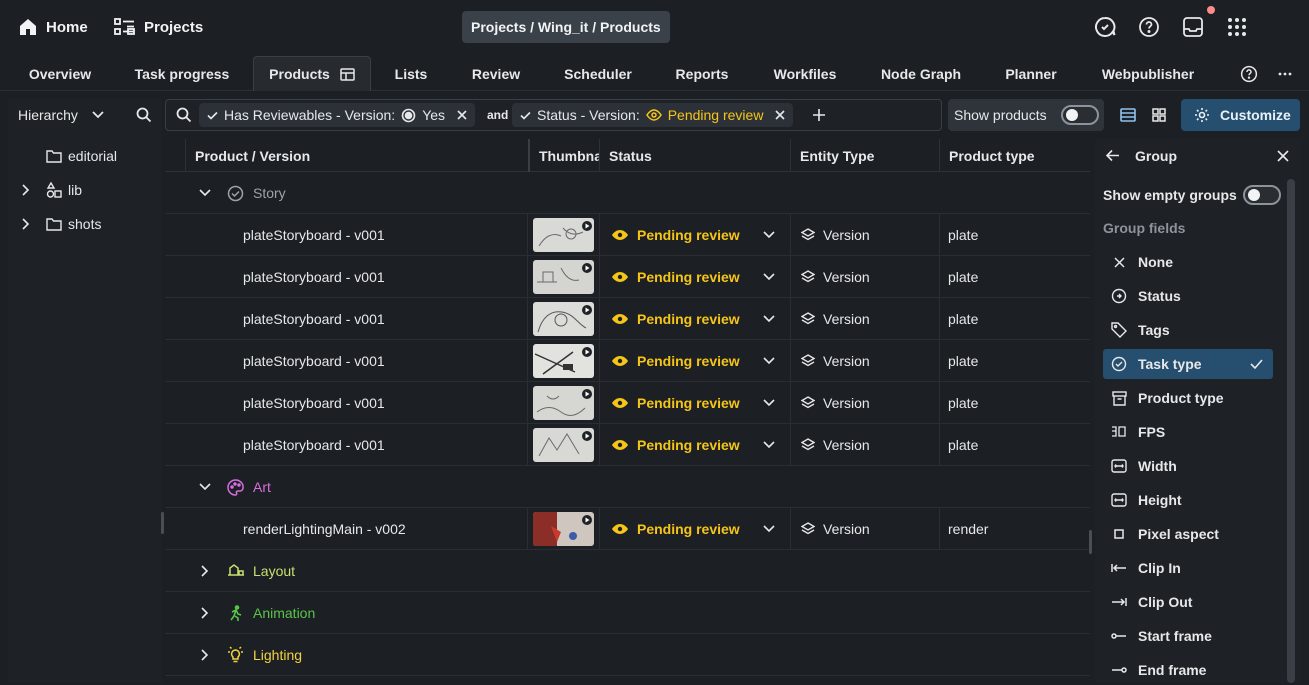 This screenshot has height=685, width=1309. What do you see at coordinates (1240, 115) in the screenshot?
I see `customize-button: Customize` at bounding box center [1240, 115].